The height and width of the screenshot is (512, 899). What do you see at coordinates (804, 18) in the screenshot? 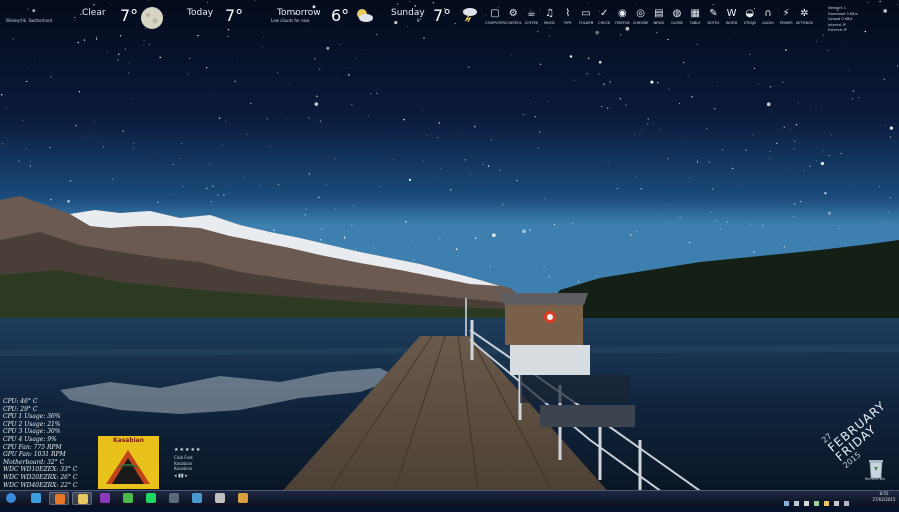
I see `launcher-item-settings: ✲ SETTINGS` at bounding box center [804, 18].